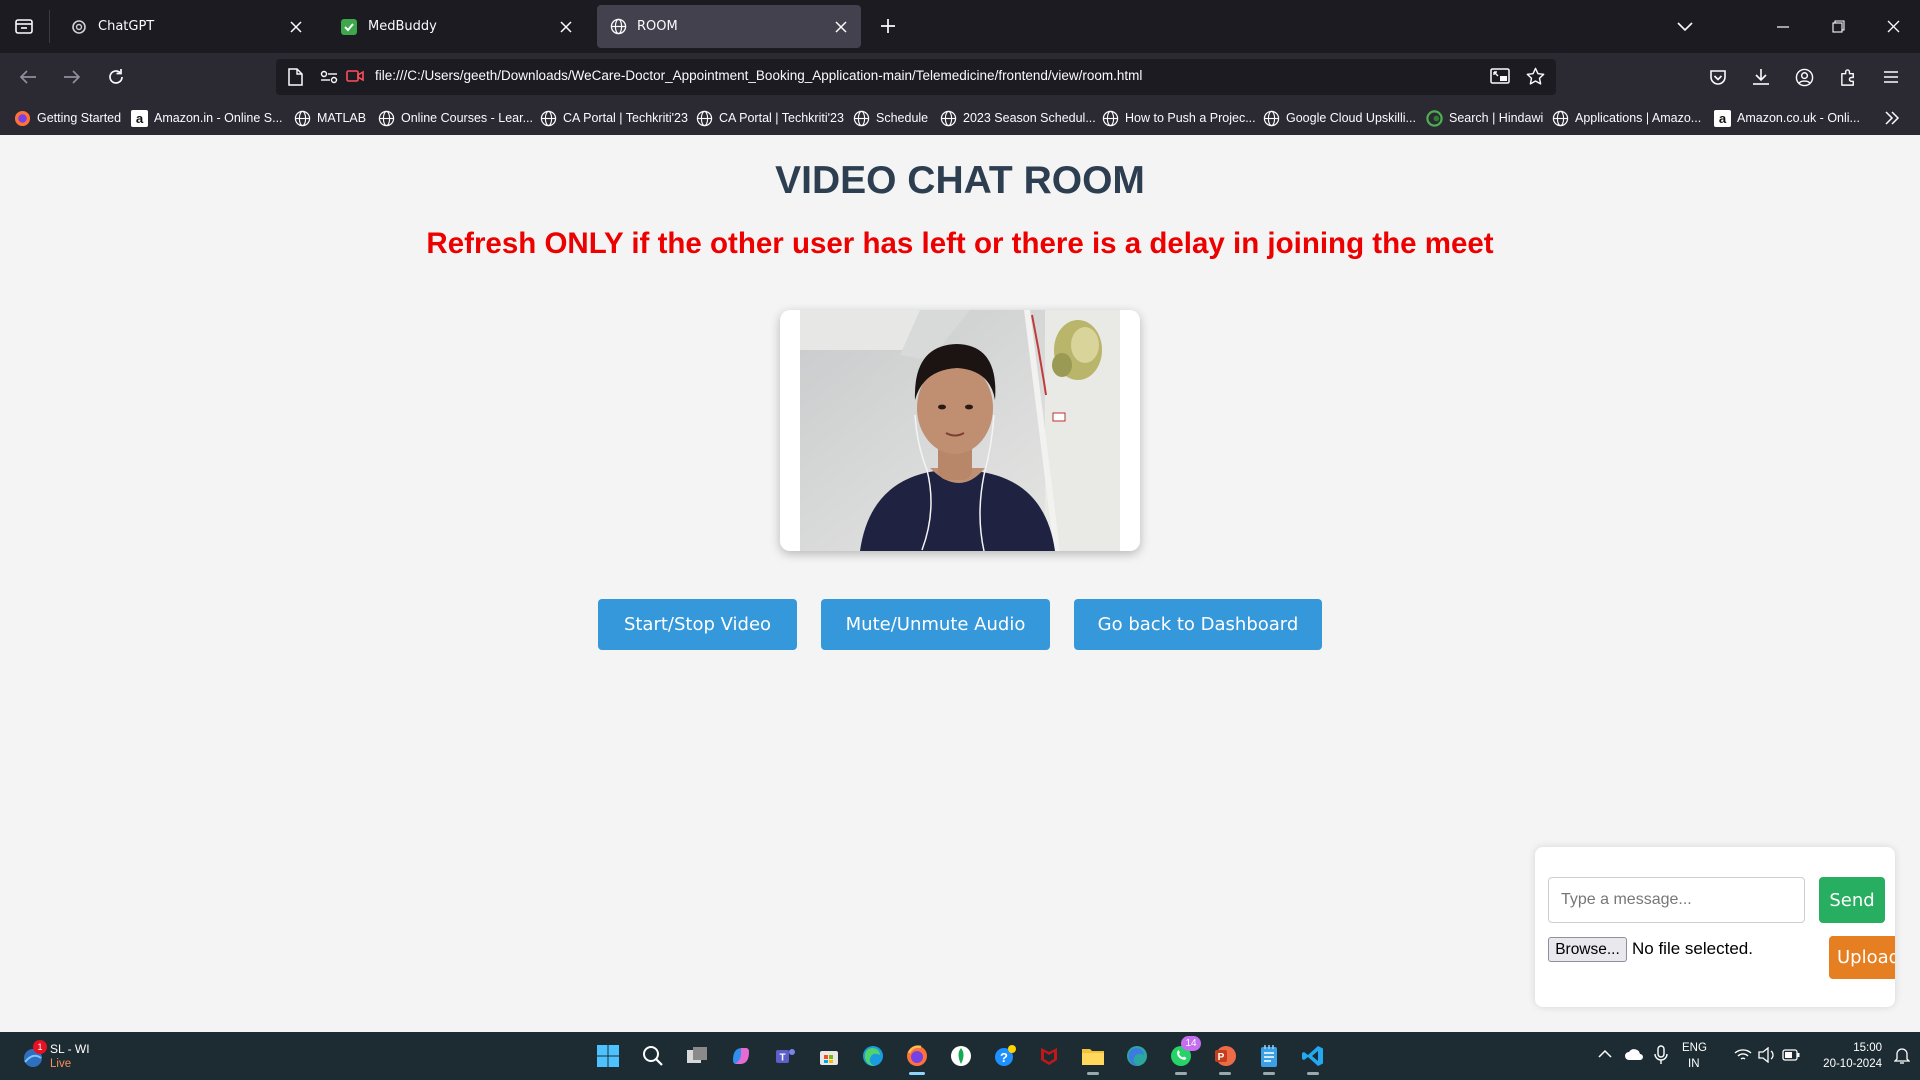 The height and width of the screenshot is (1080, 1920). Describe the element at coordinates (67, 118) in the screenshot. I see `bookmark-item: Getting Started` at that location.